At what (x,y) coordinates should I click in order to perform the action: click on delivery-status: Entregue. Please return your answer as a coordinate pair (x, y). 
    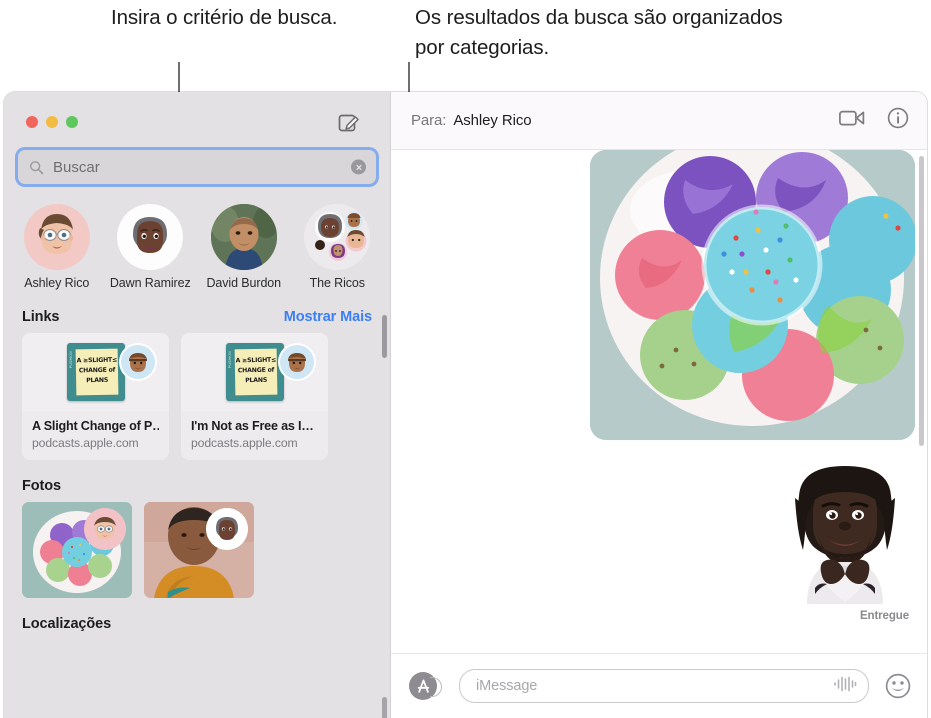
    Looking at the image, I should click on (884, 616).